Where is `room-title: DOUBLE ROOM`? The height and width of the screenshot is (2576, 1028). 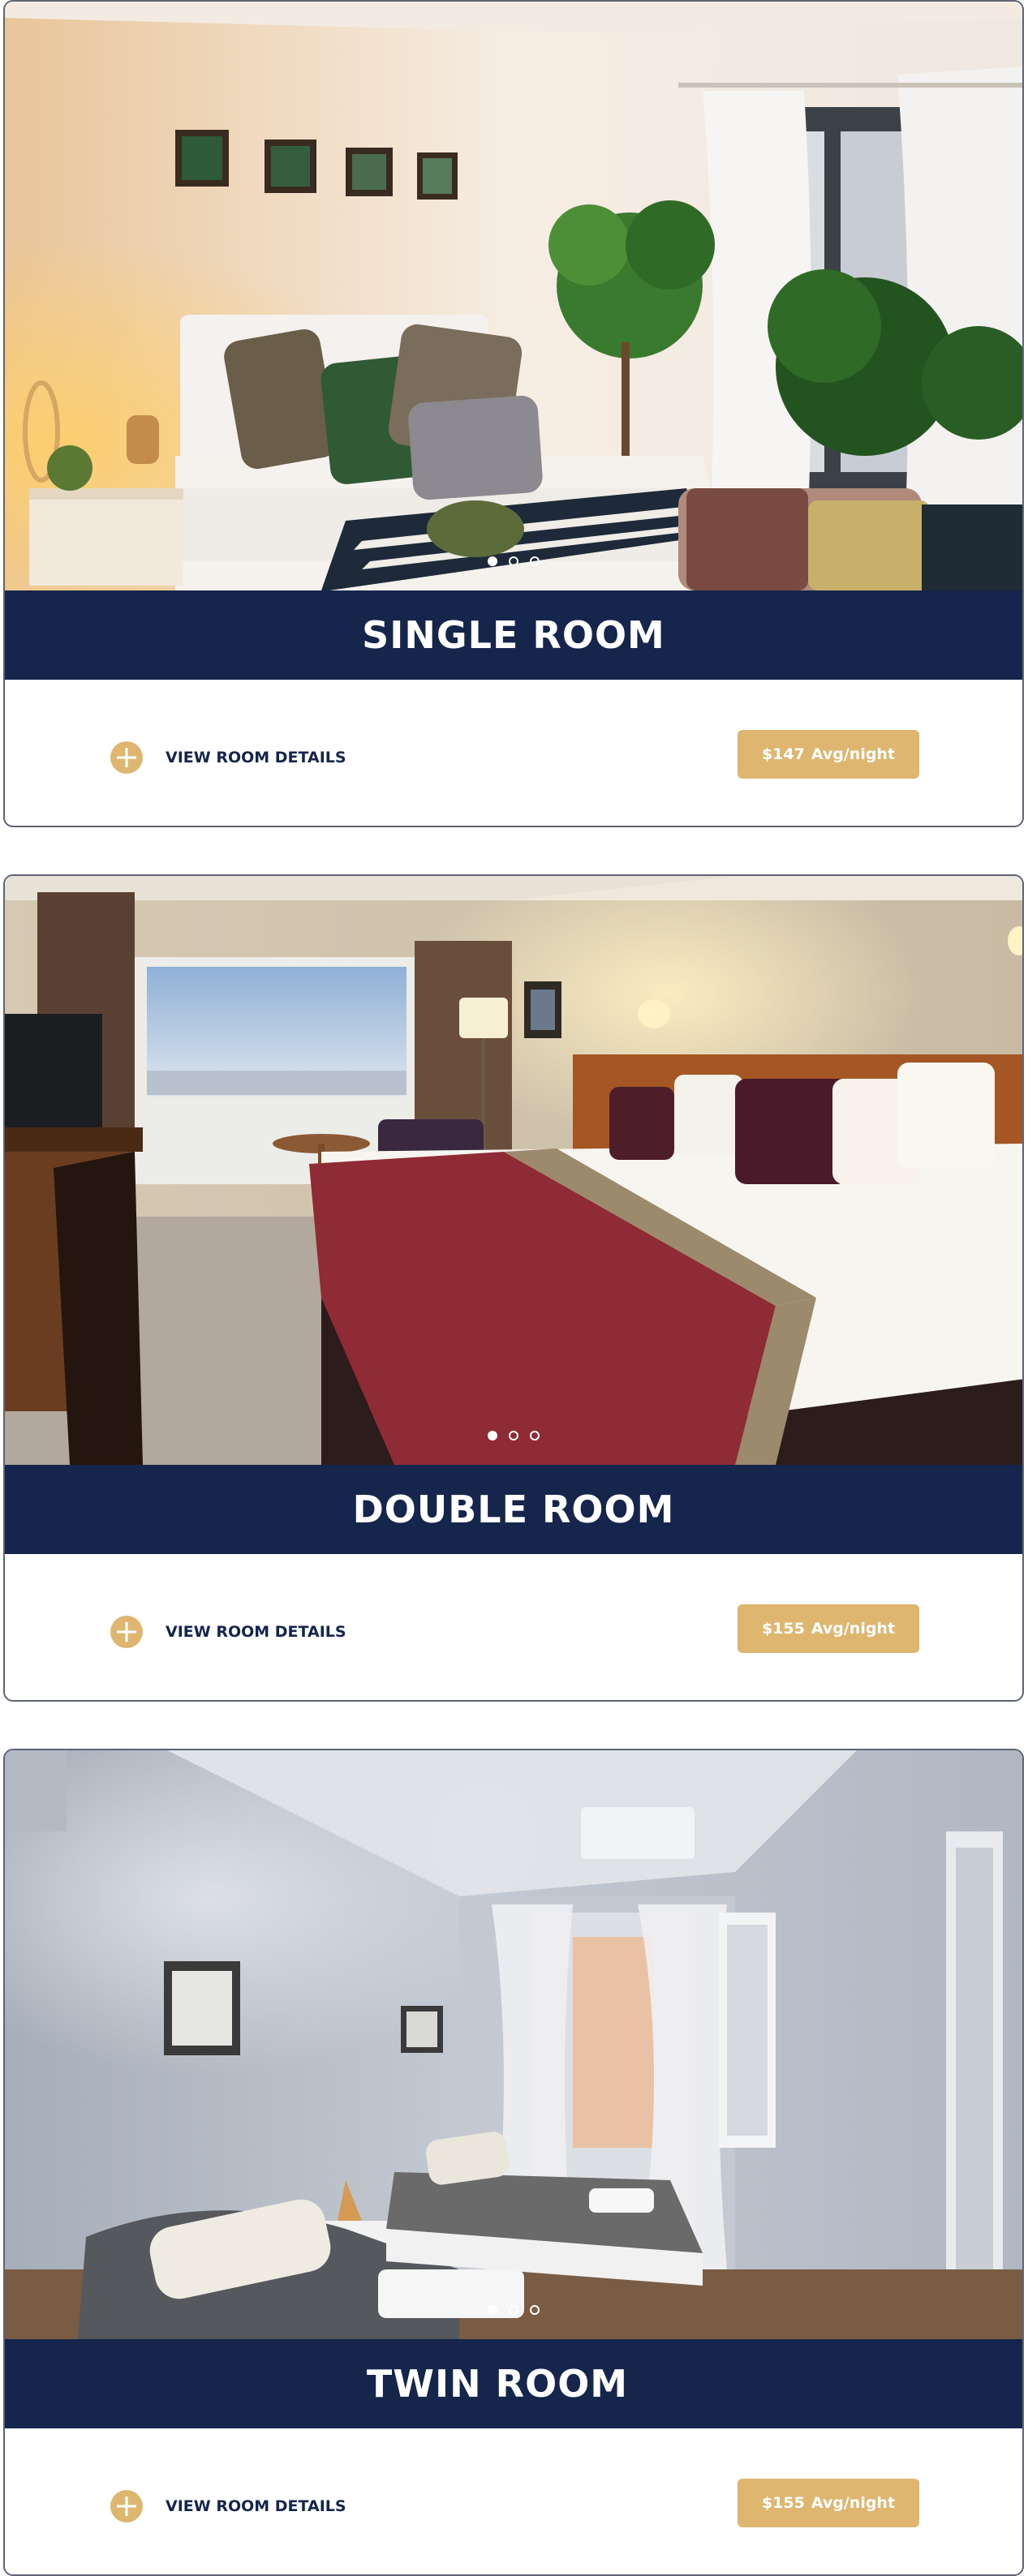 room-title: DOUBLE ROOM is located at coordinates (513, 1509).